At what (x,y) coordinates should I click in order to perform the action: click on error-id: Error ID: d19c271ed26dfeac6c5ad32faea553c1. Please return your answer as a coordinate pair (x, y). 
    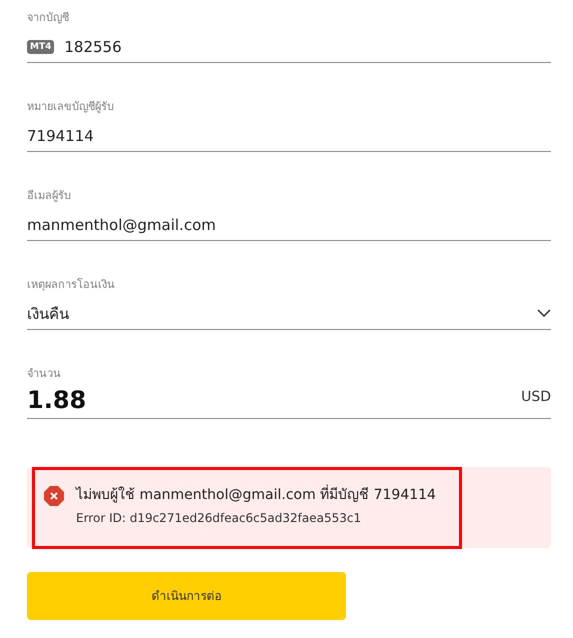
    Looking at the image, I should click on (219, 518).